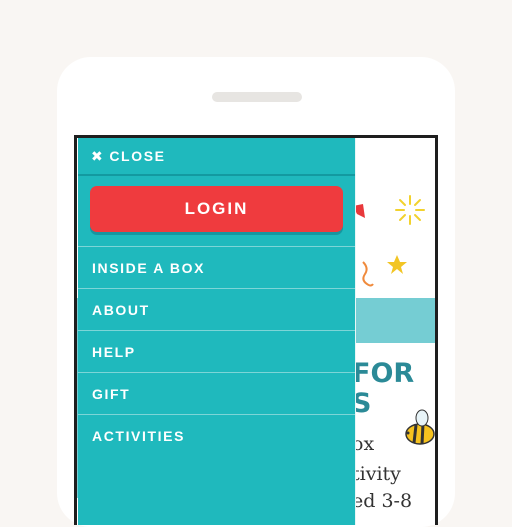 This screenshot has height=527, width=512. I want to click on nav-item-label: HELP, so click(114, 351).